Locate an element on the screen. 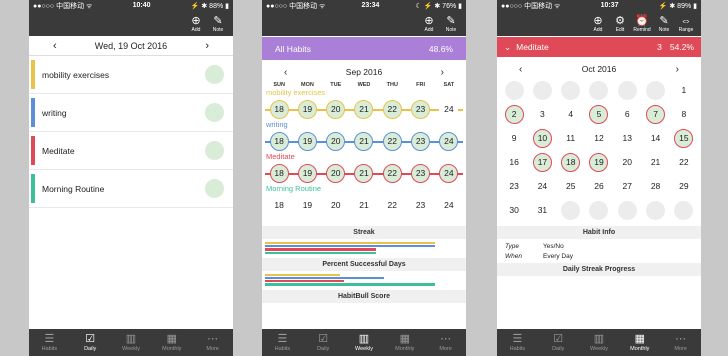  calendar-day: 18 is located at coordinates (571, 162).